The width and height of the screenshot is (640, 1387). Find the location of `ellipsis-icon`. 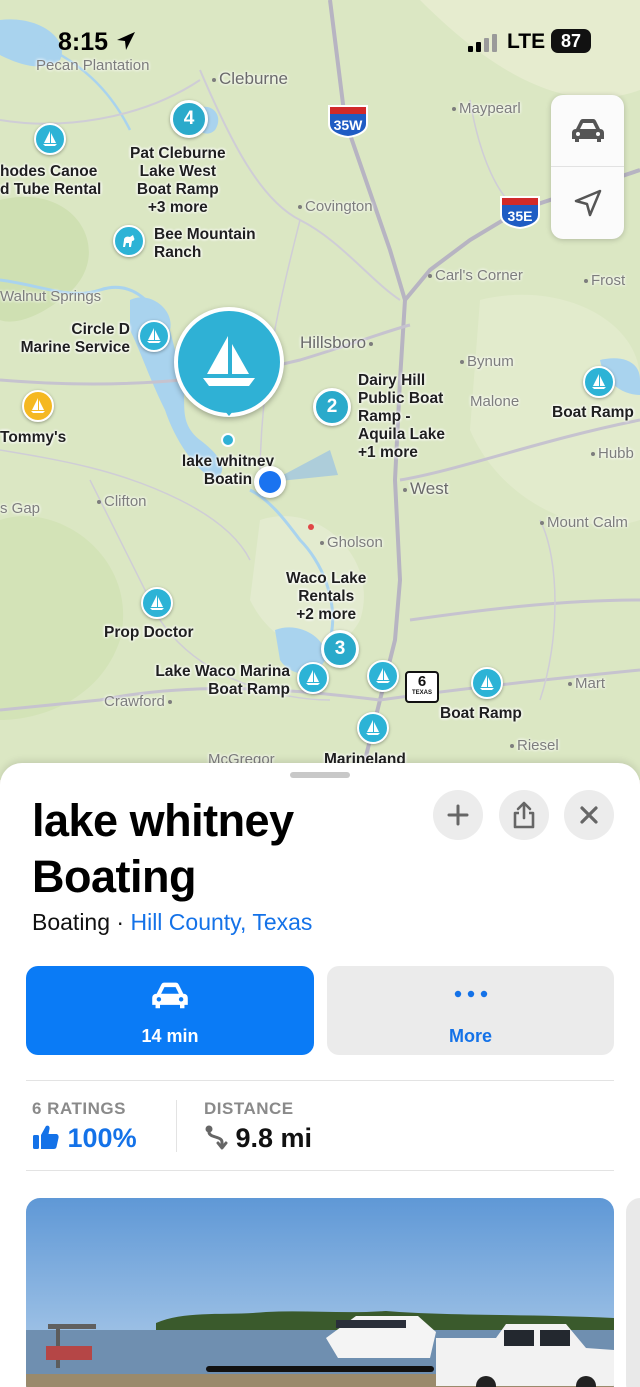

ellipsis-icon is located at coordinates (470, 994).